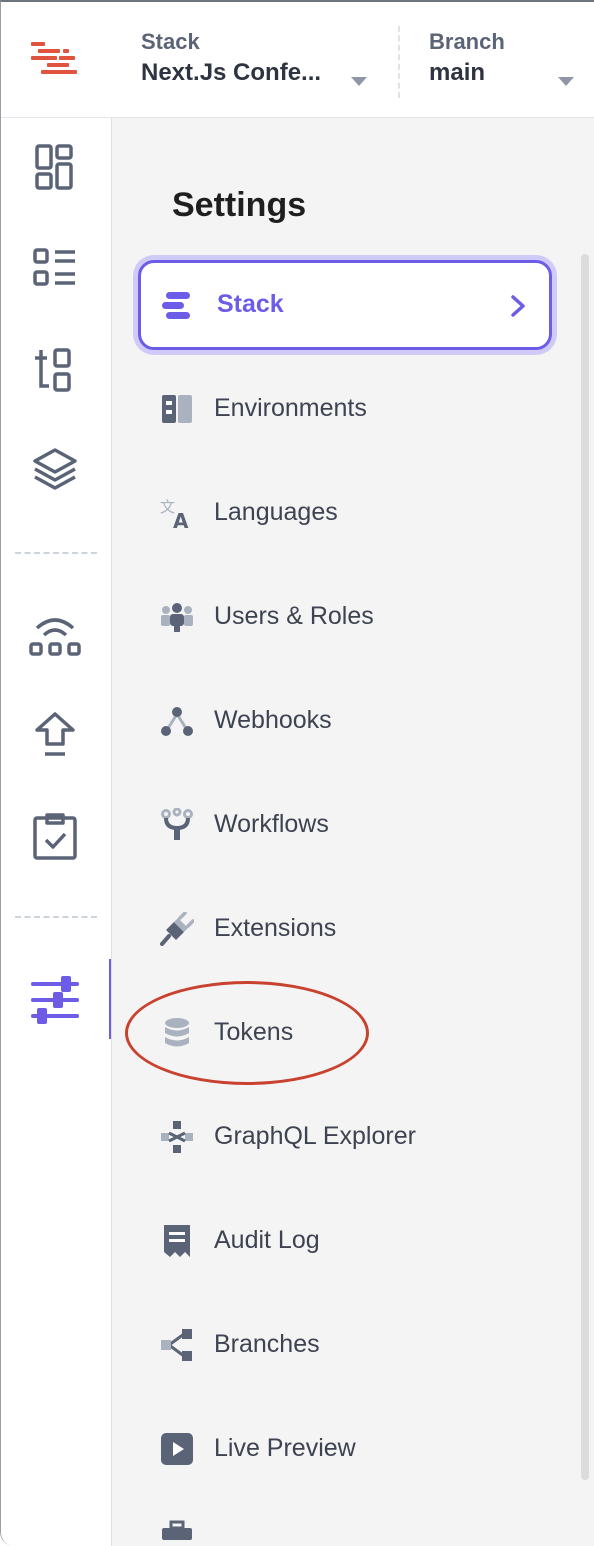 The image size is (594, 1546). What do you see at coordinates (55, 168) in the screenshot?
I see `dashboard-icon` at bounding box center [55, 168].